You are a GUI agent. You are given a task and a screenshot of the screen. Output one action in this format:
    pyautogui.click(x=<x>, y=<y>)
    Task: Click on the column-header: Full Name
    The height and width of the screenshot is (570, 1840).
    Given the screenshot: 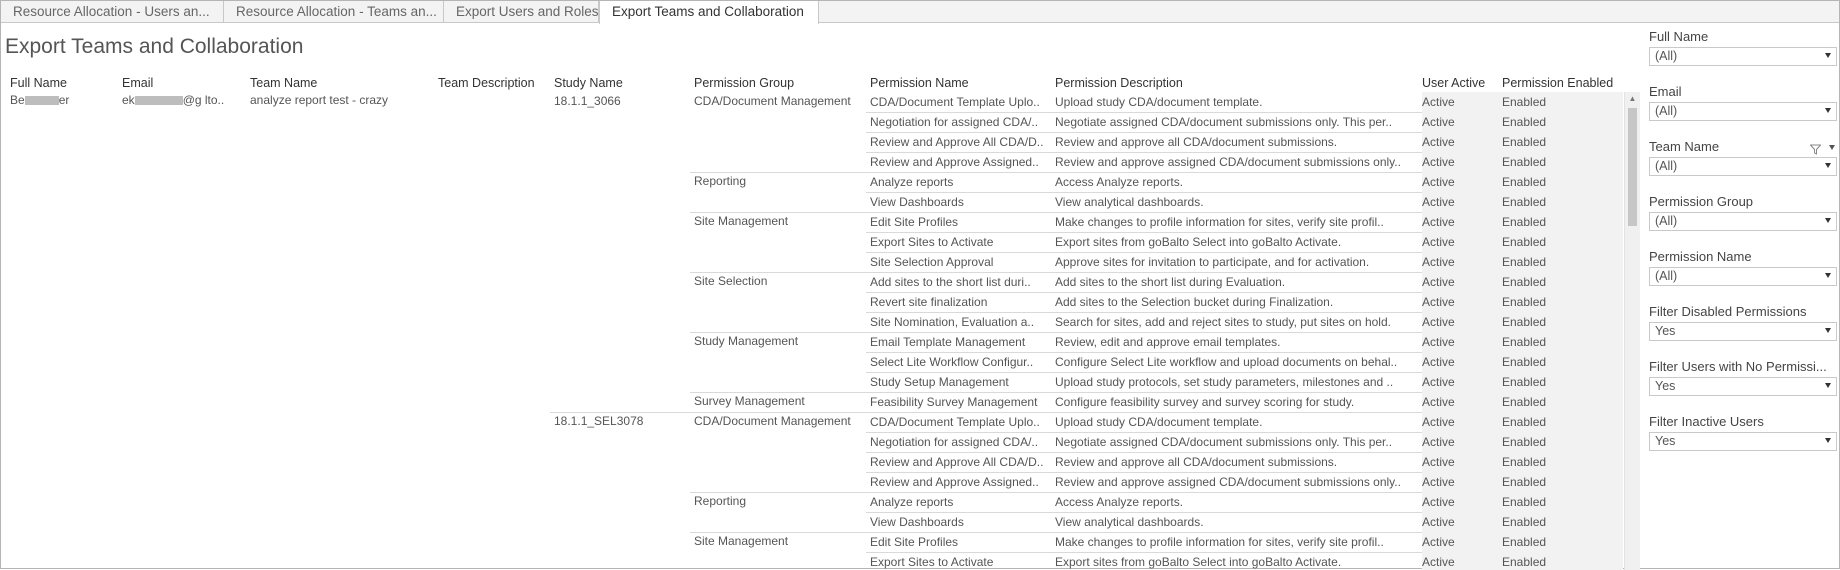 What is the action you would take?
    pyautogui.click(x=38, y=83)
    